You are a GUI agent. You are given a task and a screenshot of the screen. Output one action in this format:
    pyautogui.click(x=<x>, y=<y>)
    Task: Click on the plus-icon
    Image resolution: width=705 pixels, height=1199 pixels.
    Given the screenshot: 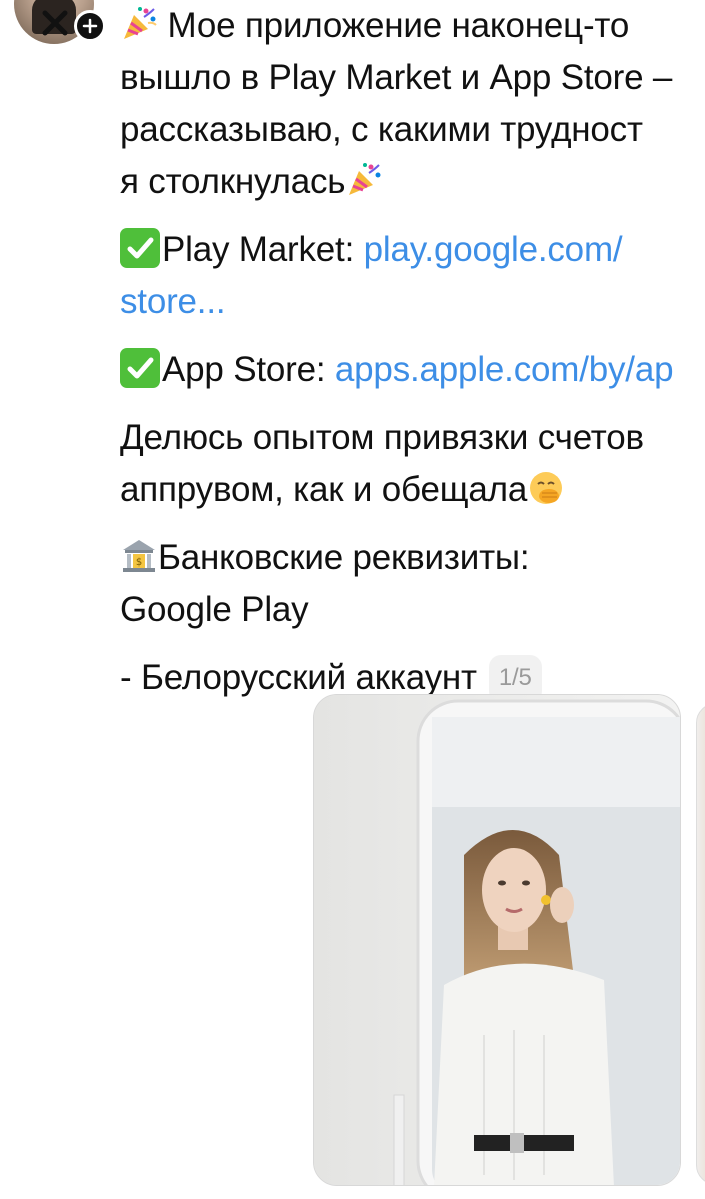 What is the action you would take?
    pyautogui.click(x=90, y=26)
    